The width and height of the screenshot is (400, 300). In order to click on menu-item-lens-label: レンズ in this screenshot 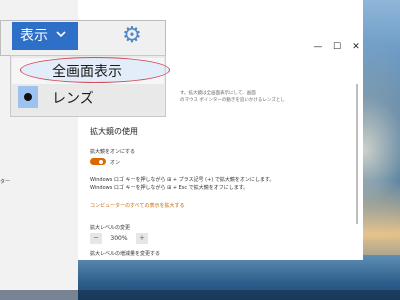, I will do `click(73, 99)`.